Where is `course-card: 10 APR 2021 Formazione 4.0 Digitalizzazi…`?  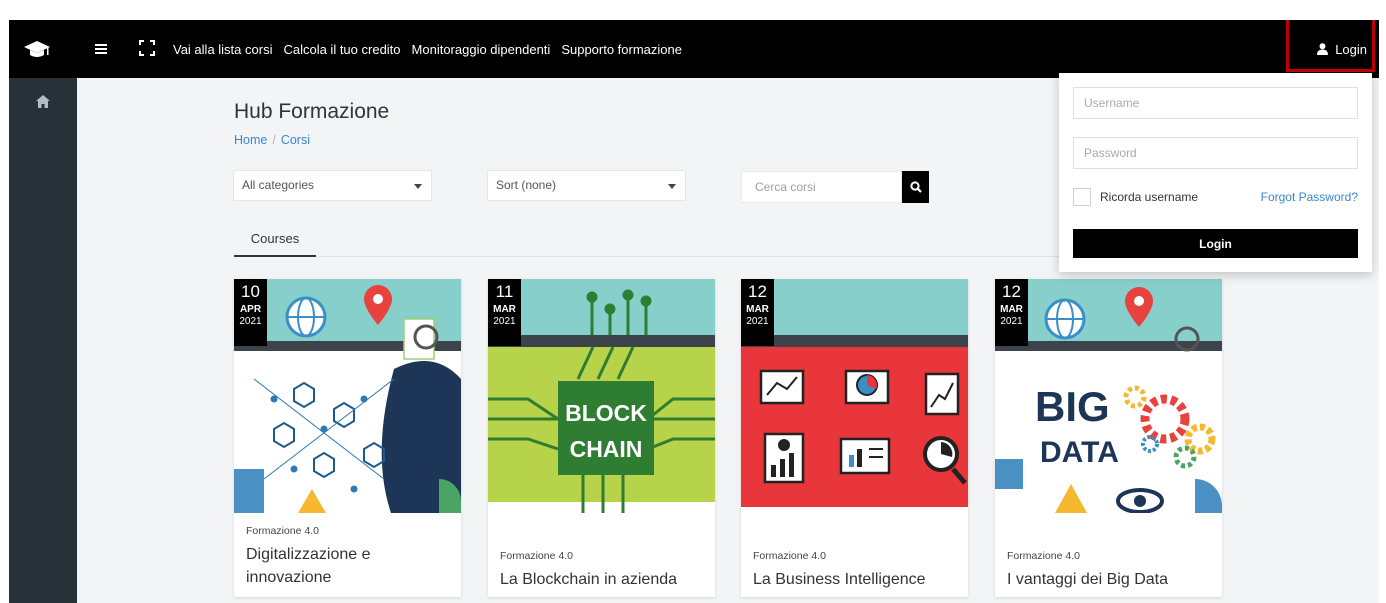
course-card: 10 APR 2021 Formazione 4.0 Digitalizzazi… is located at coordinates (347, 438).